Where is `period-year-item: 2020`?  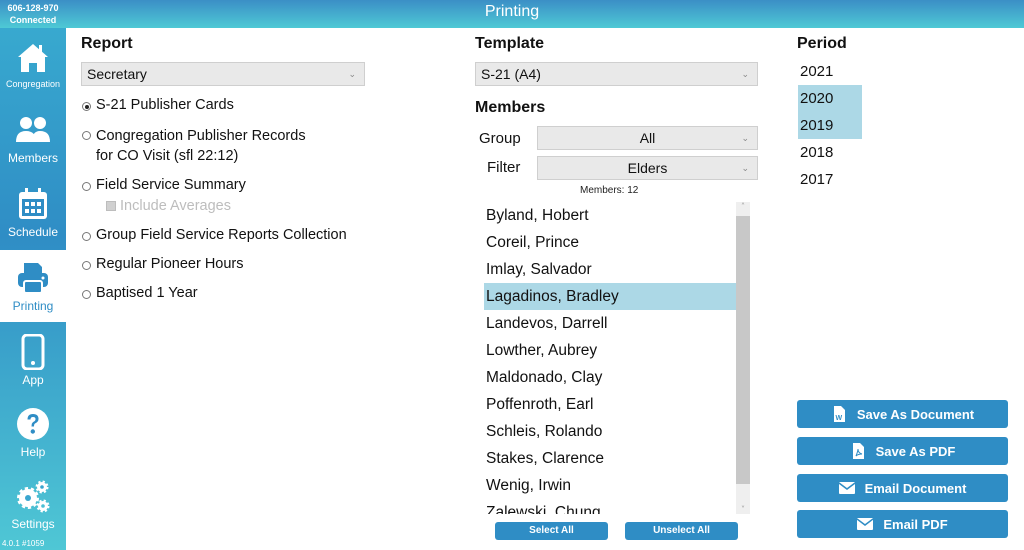
period-year-item: 2020 is located at coordinates (830, 98).